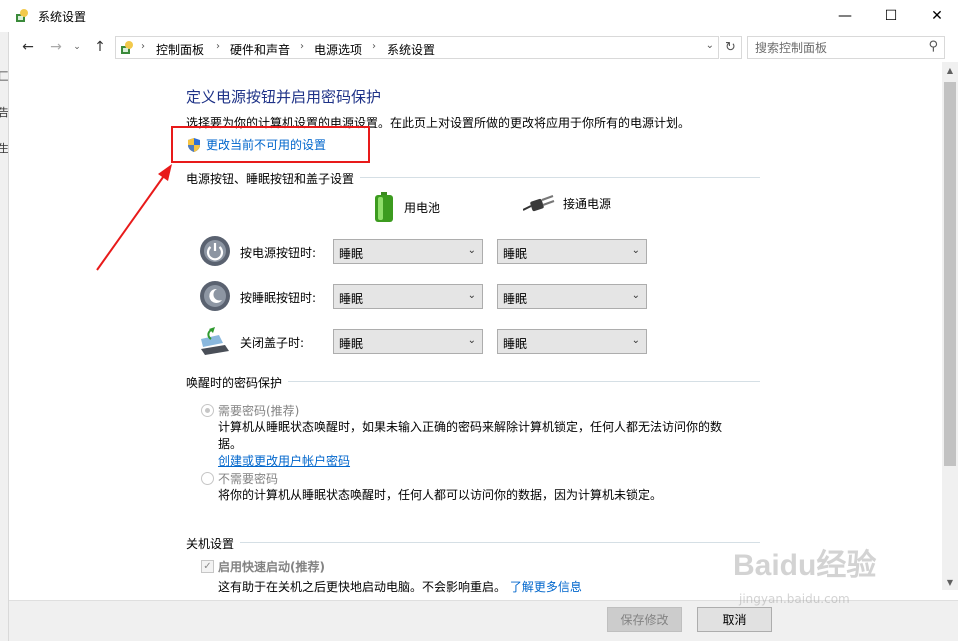  I want to click on power-button-plugged-select: 睡眠 ⌄, so click(572, 251).